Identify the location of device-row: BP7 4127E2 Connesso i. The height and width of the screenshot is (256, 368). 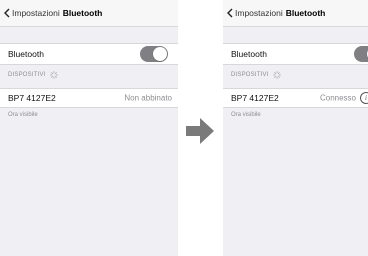
(295, 98).